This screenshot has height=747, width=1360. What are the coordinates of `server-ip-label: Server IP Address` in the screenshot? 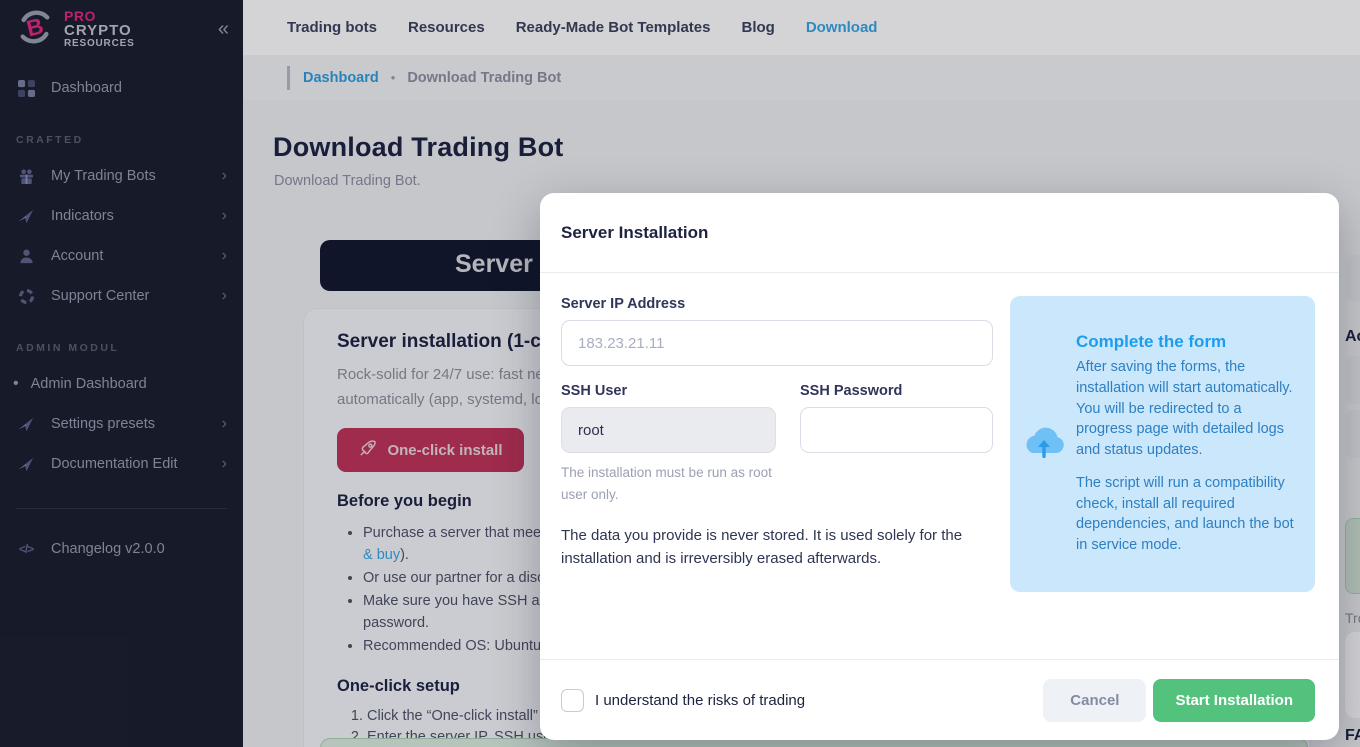 It's located at (623, 304).